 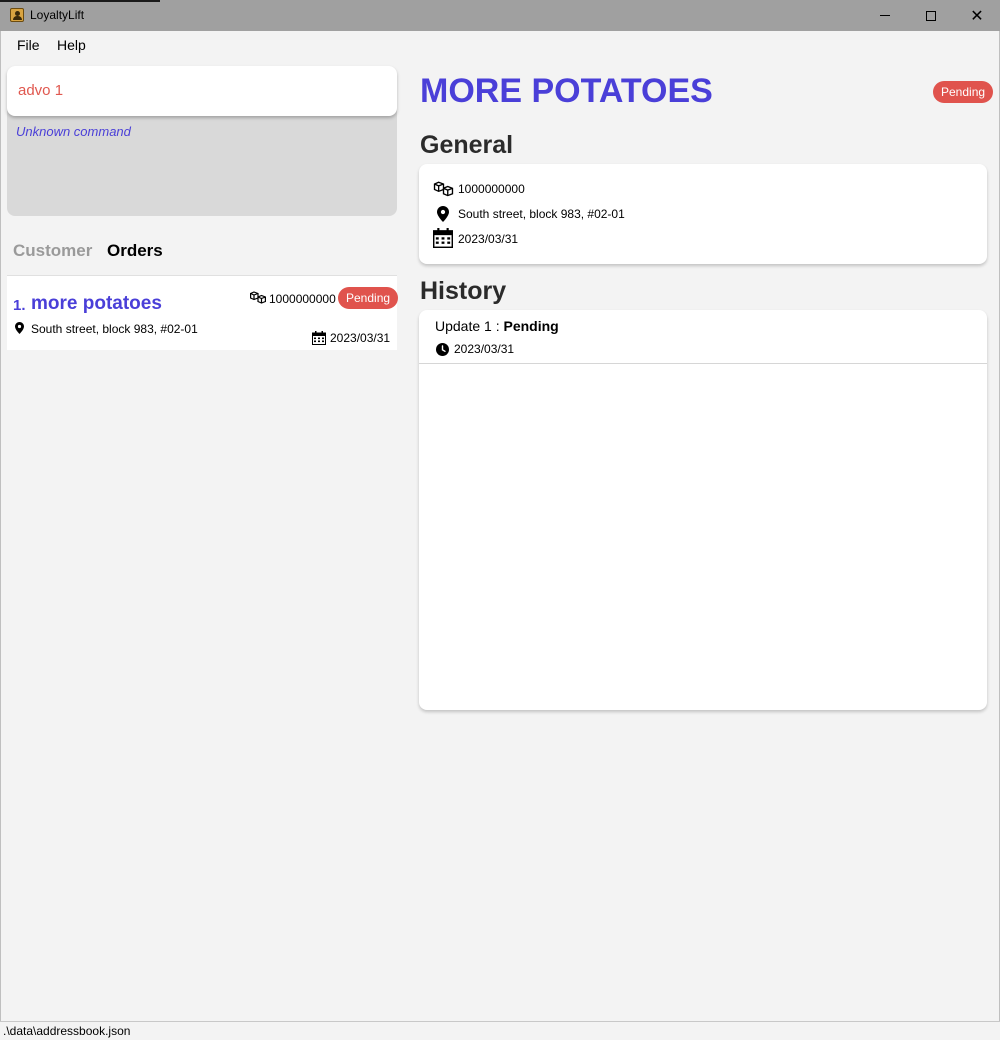 What do you see at coordinates (488, 239) in the screenshot?
I see `general-date: 2023/03/31` at bounding box center [488, 239].